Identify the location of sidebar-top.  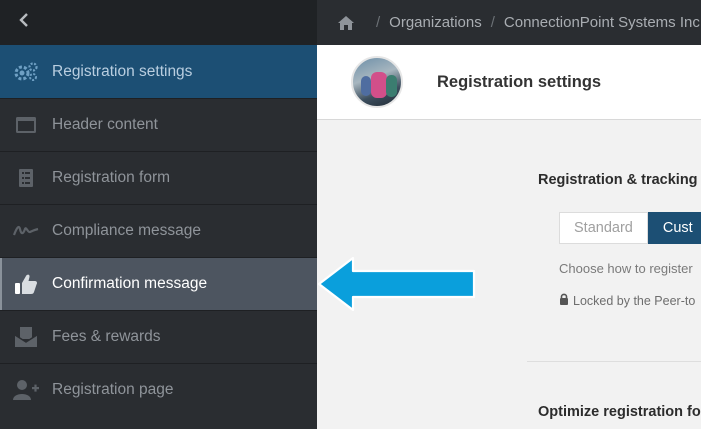
(158, 22).